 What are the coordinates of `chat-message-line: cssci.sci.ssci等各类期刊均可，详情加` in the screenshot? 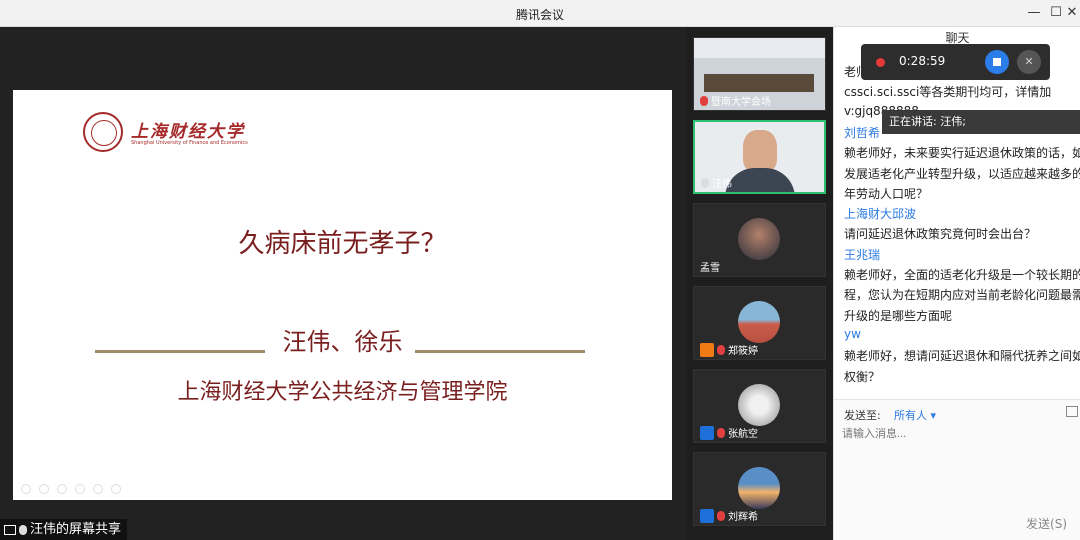 It's located at (948, 92).